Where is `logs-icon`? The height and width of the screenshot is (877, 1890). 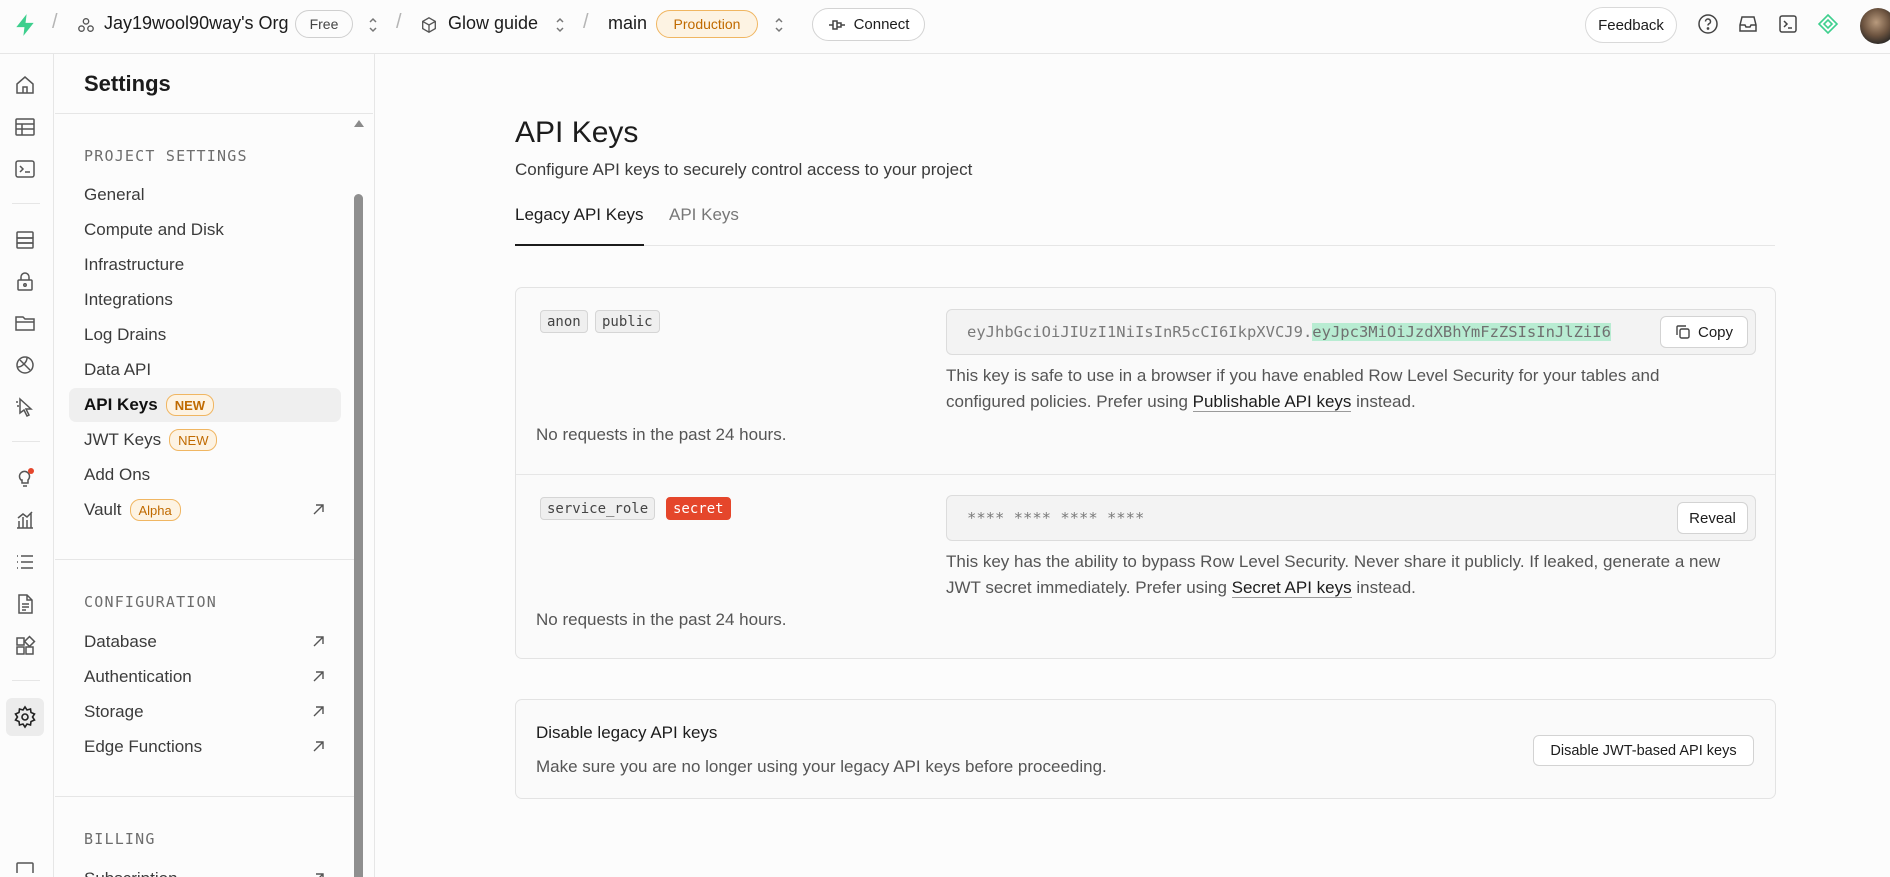
logs-icon is located at coordinates (25, 562).